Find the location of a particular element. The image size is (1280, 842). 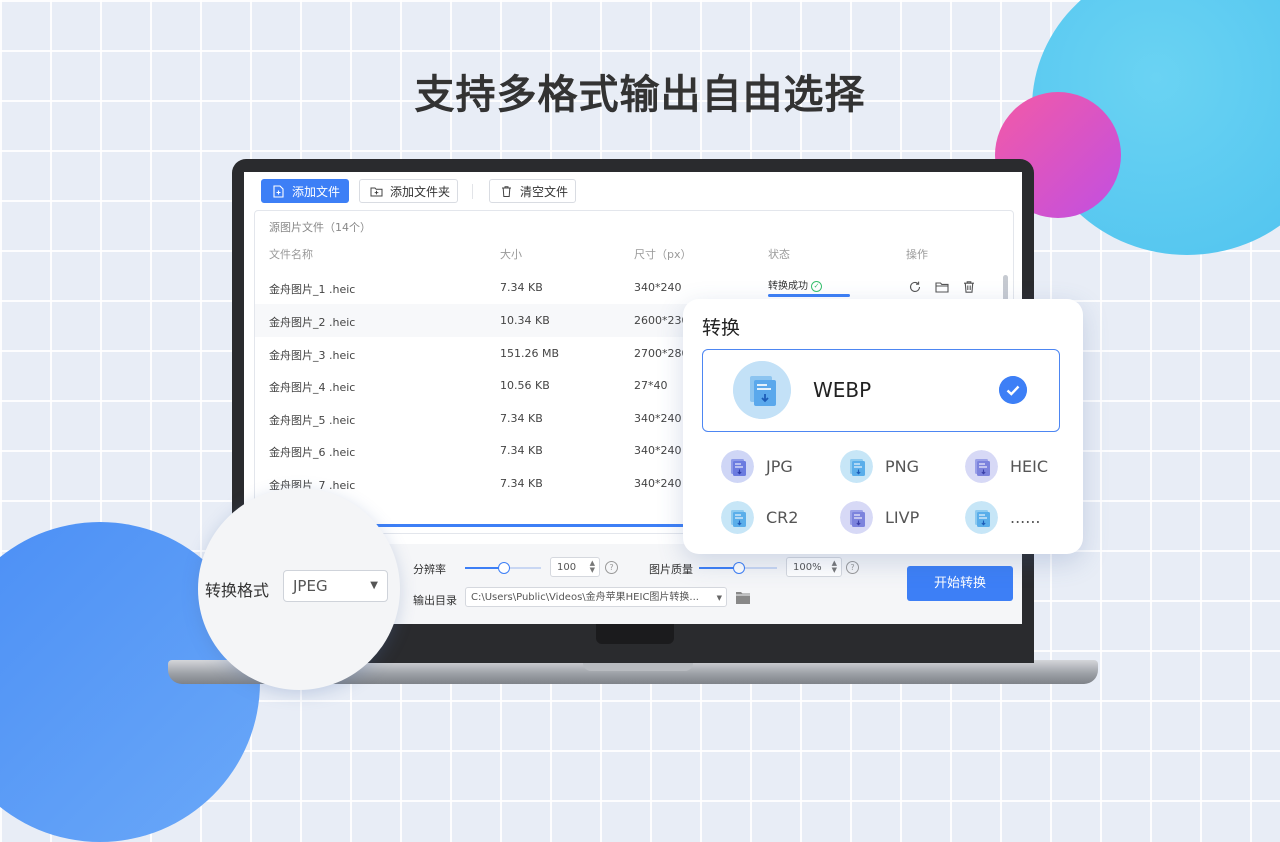

start-convert-button: 开始转换 is located at coordinates (960, 583).